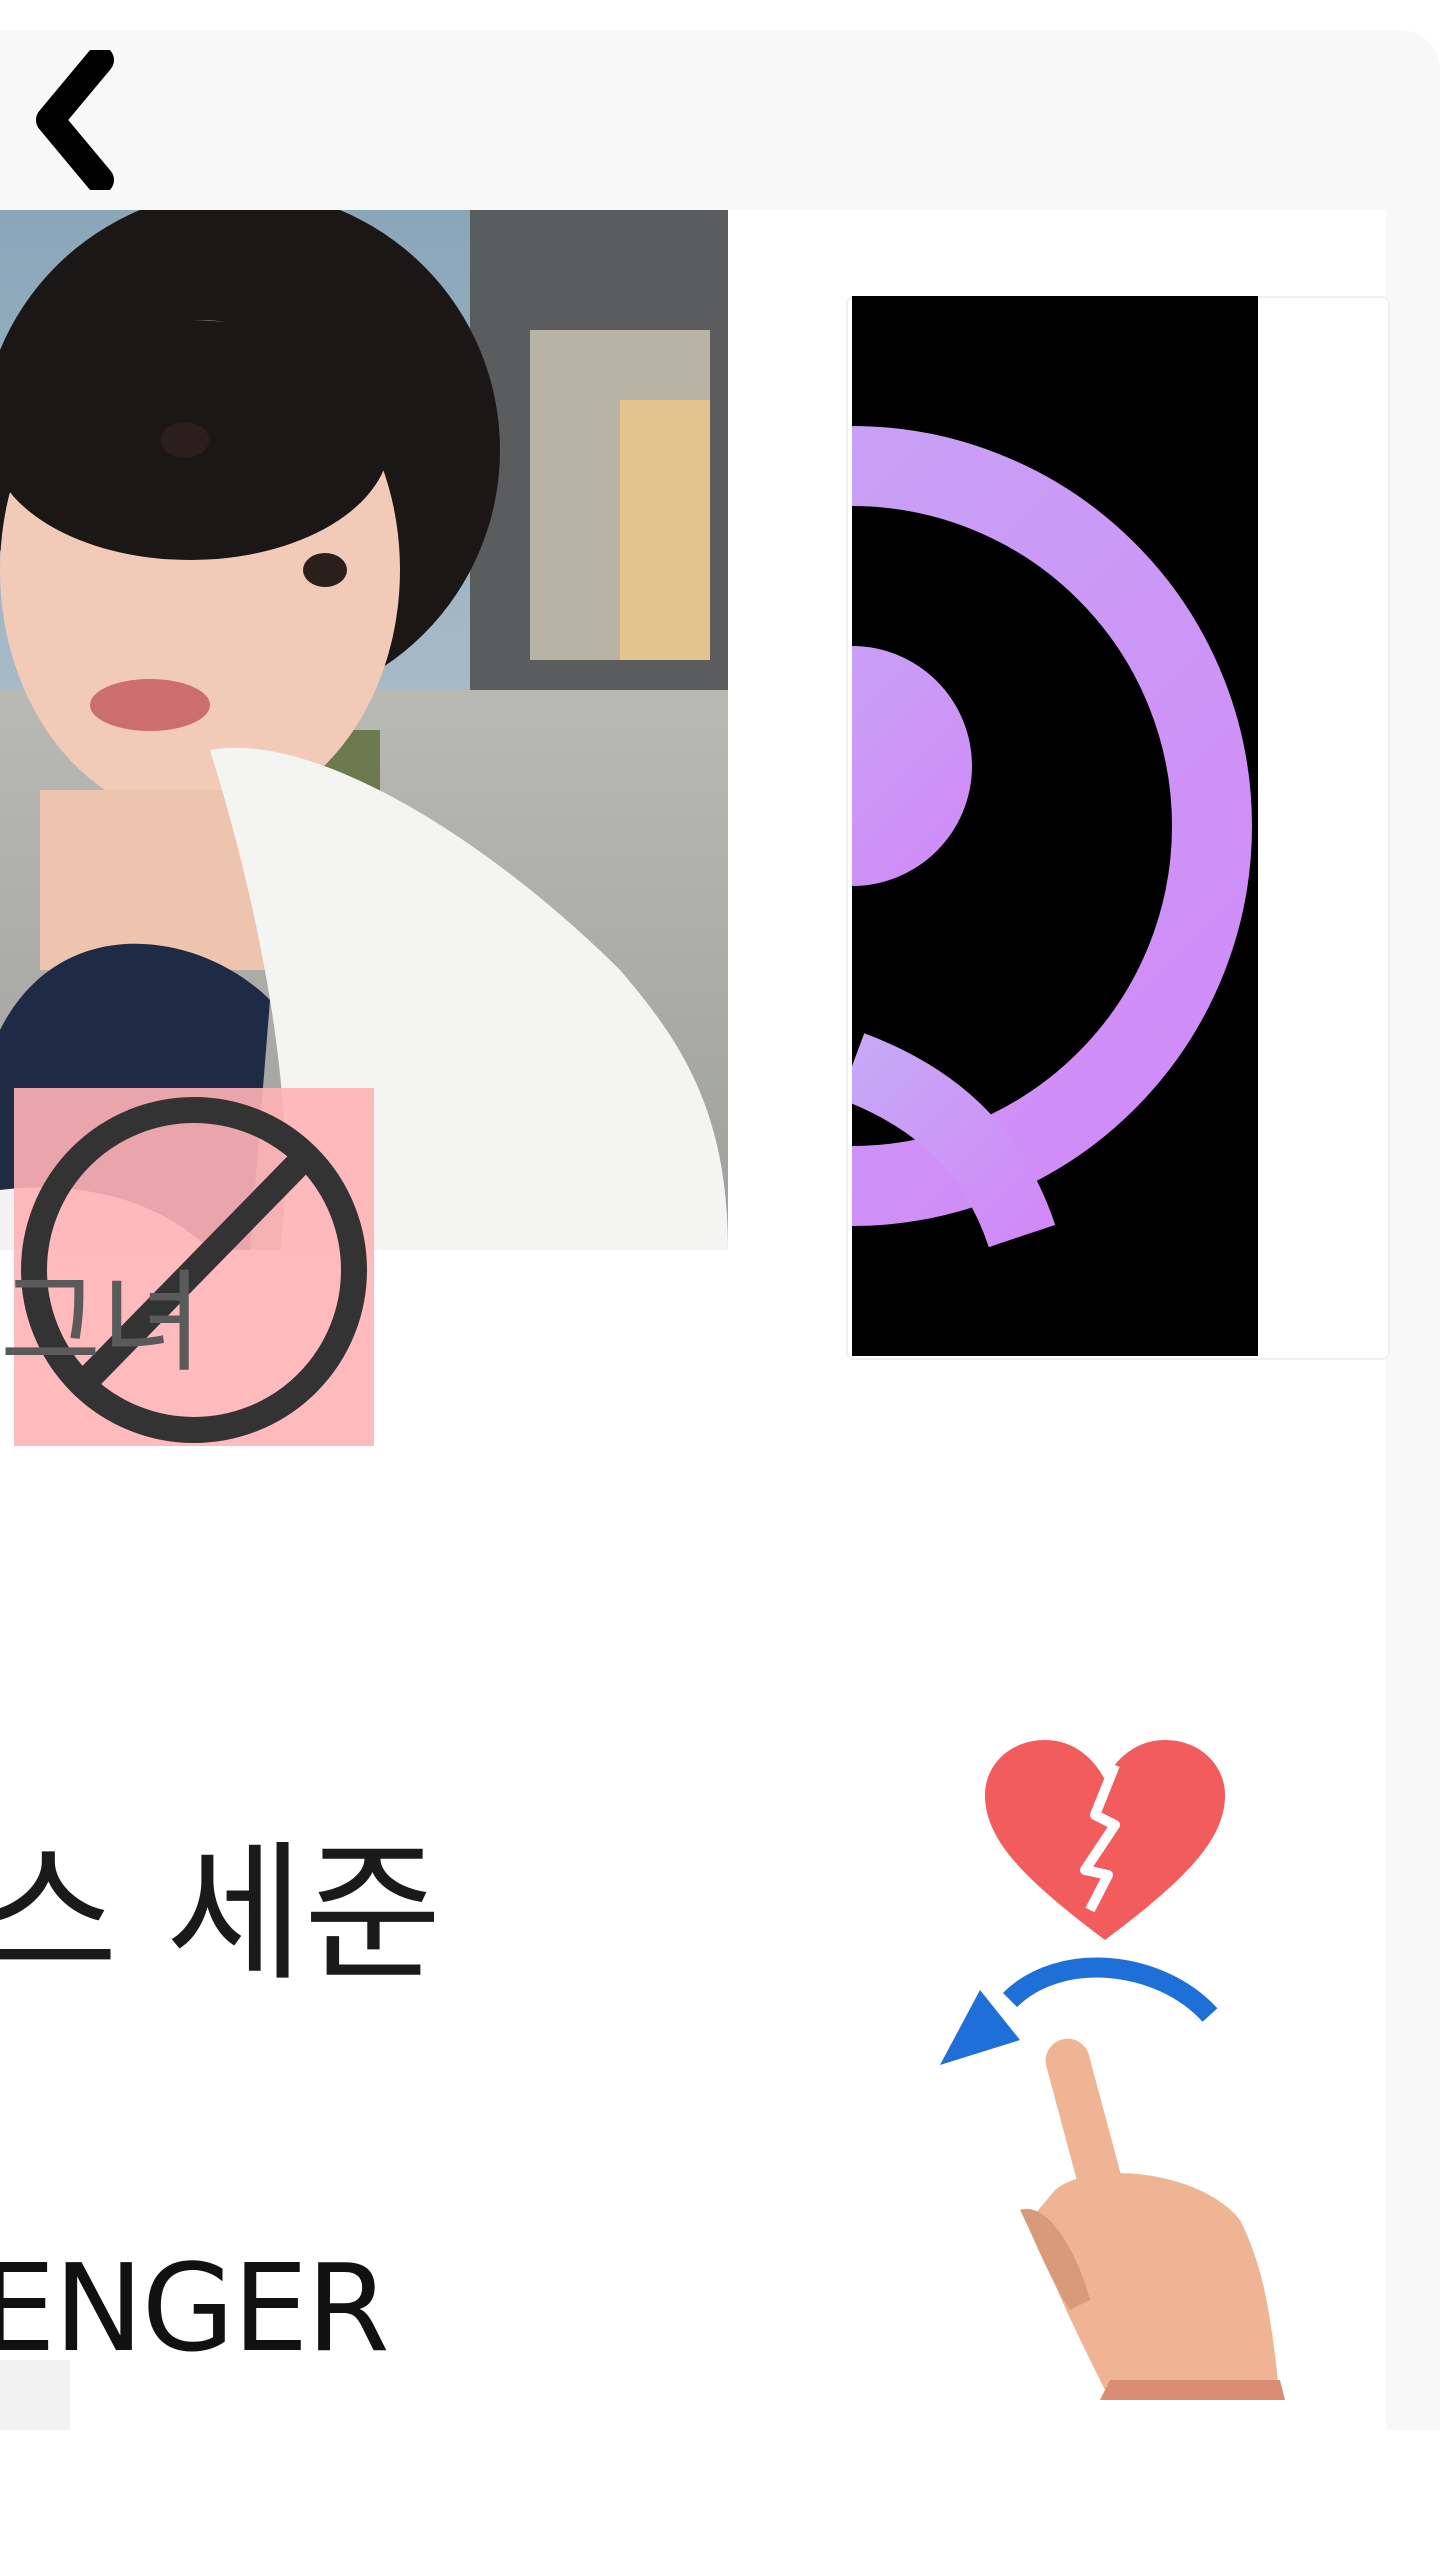 The width and height of the screenshot is (1440, 2560). What do you see at coordinates (35, 2395) in the screenshot?
I see `tag-chip` at bounding box center [35, 2395].